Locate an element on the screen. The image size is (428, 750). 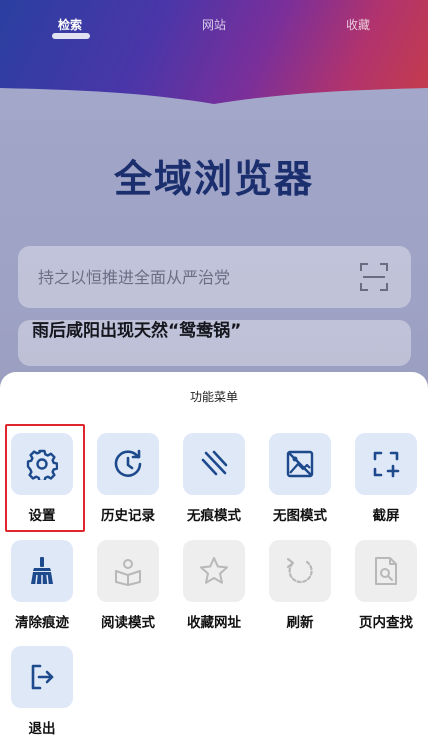
menu-item-bookmark: 收藏网址 is located at coordinates (214, 587).